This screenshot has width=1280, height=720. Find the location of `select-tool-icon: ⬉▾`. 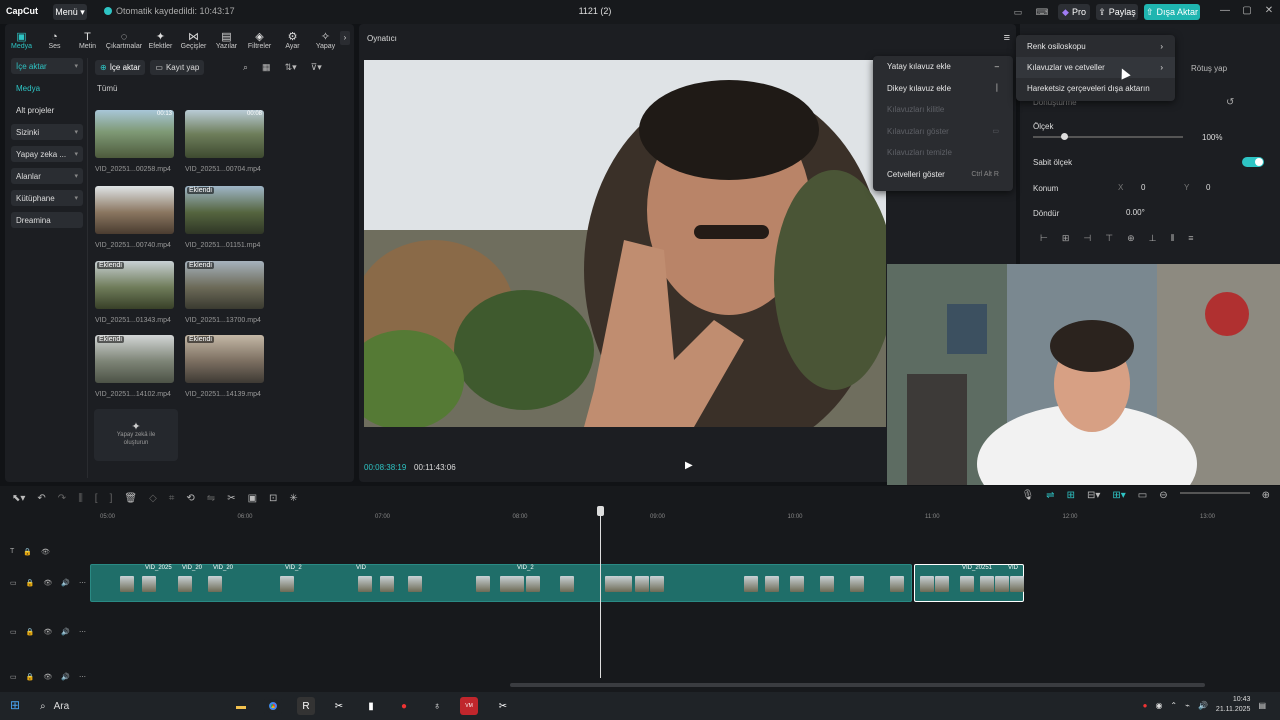

select-tool-icon: ⬉▾ is located at coordinates (18, 498).